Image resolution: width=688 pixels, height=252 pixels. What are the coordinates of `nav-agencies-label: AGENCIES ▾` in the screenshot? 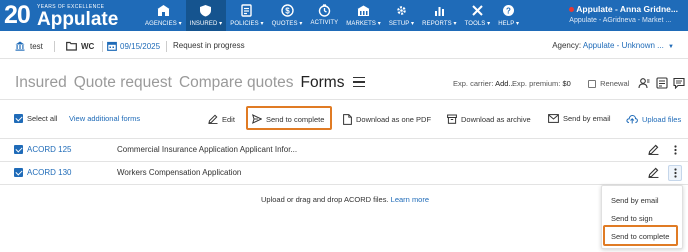 It's located at (163, 24).